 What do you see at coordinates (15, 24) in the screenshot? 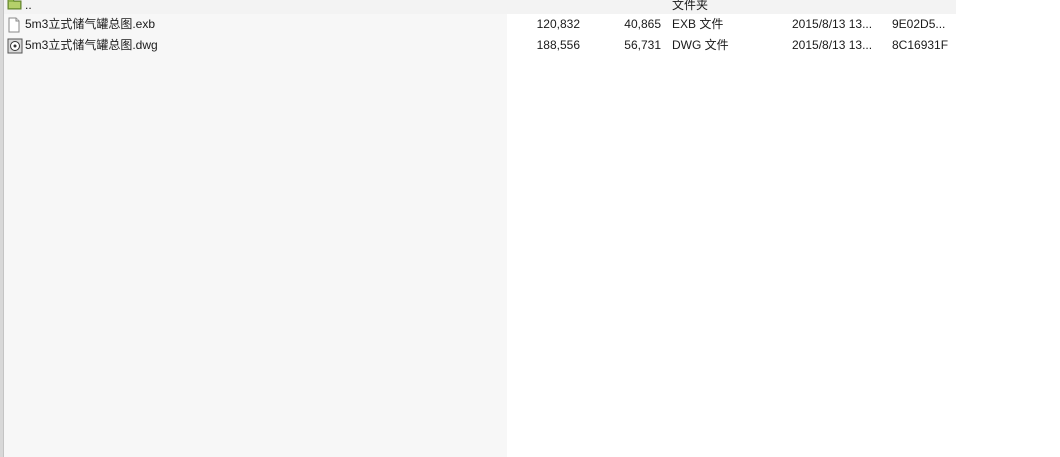
I see `document-icon` at bounding box center [15, 24].